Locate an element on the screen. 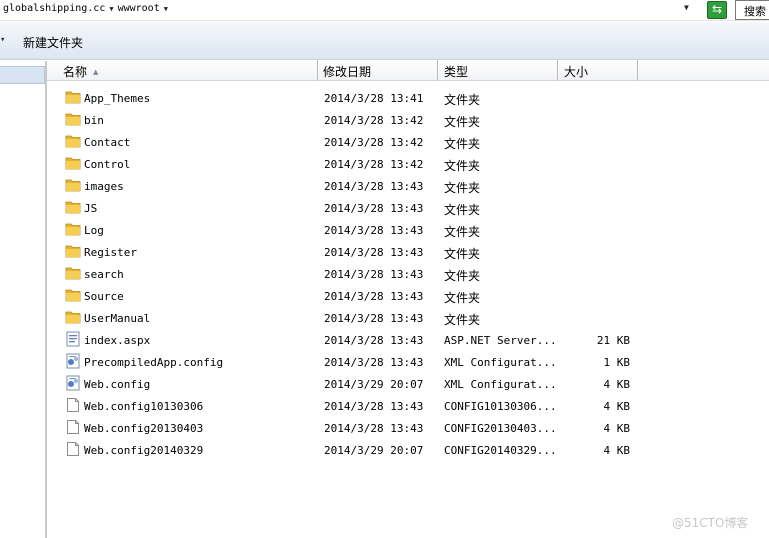 The width and height of the screenshot is (769, 538). file-name: images is located at coordinates (104, 186).